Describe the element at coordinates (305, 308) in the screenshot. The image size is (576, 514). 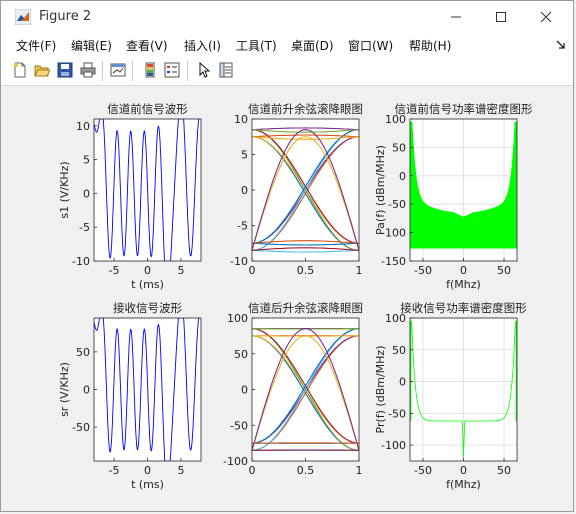
I see `chart-title: 信道后升余弦滚降眼图` at that location.